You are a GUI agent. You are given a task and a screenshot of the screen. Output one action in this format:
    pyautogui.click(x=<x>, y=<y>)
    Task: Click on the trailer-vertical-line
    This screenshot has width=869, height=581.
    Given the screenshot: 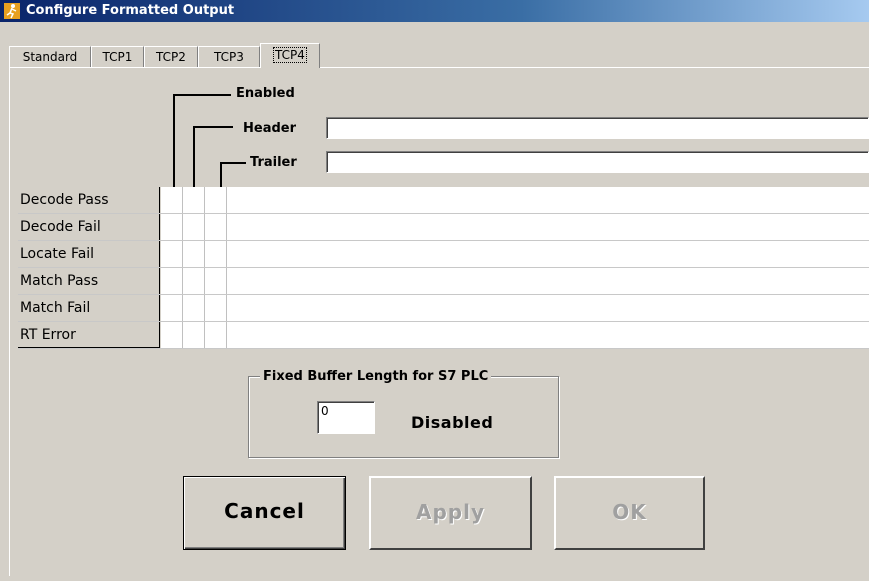 What is the action you would take?
    pyautogui.click(x=221, y=174)
    